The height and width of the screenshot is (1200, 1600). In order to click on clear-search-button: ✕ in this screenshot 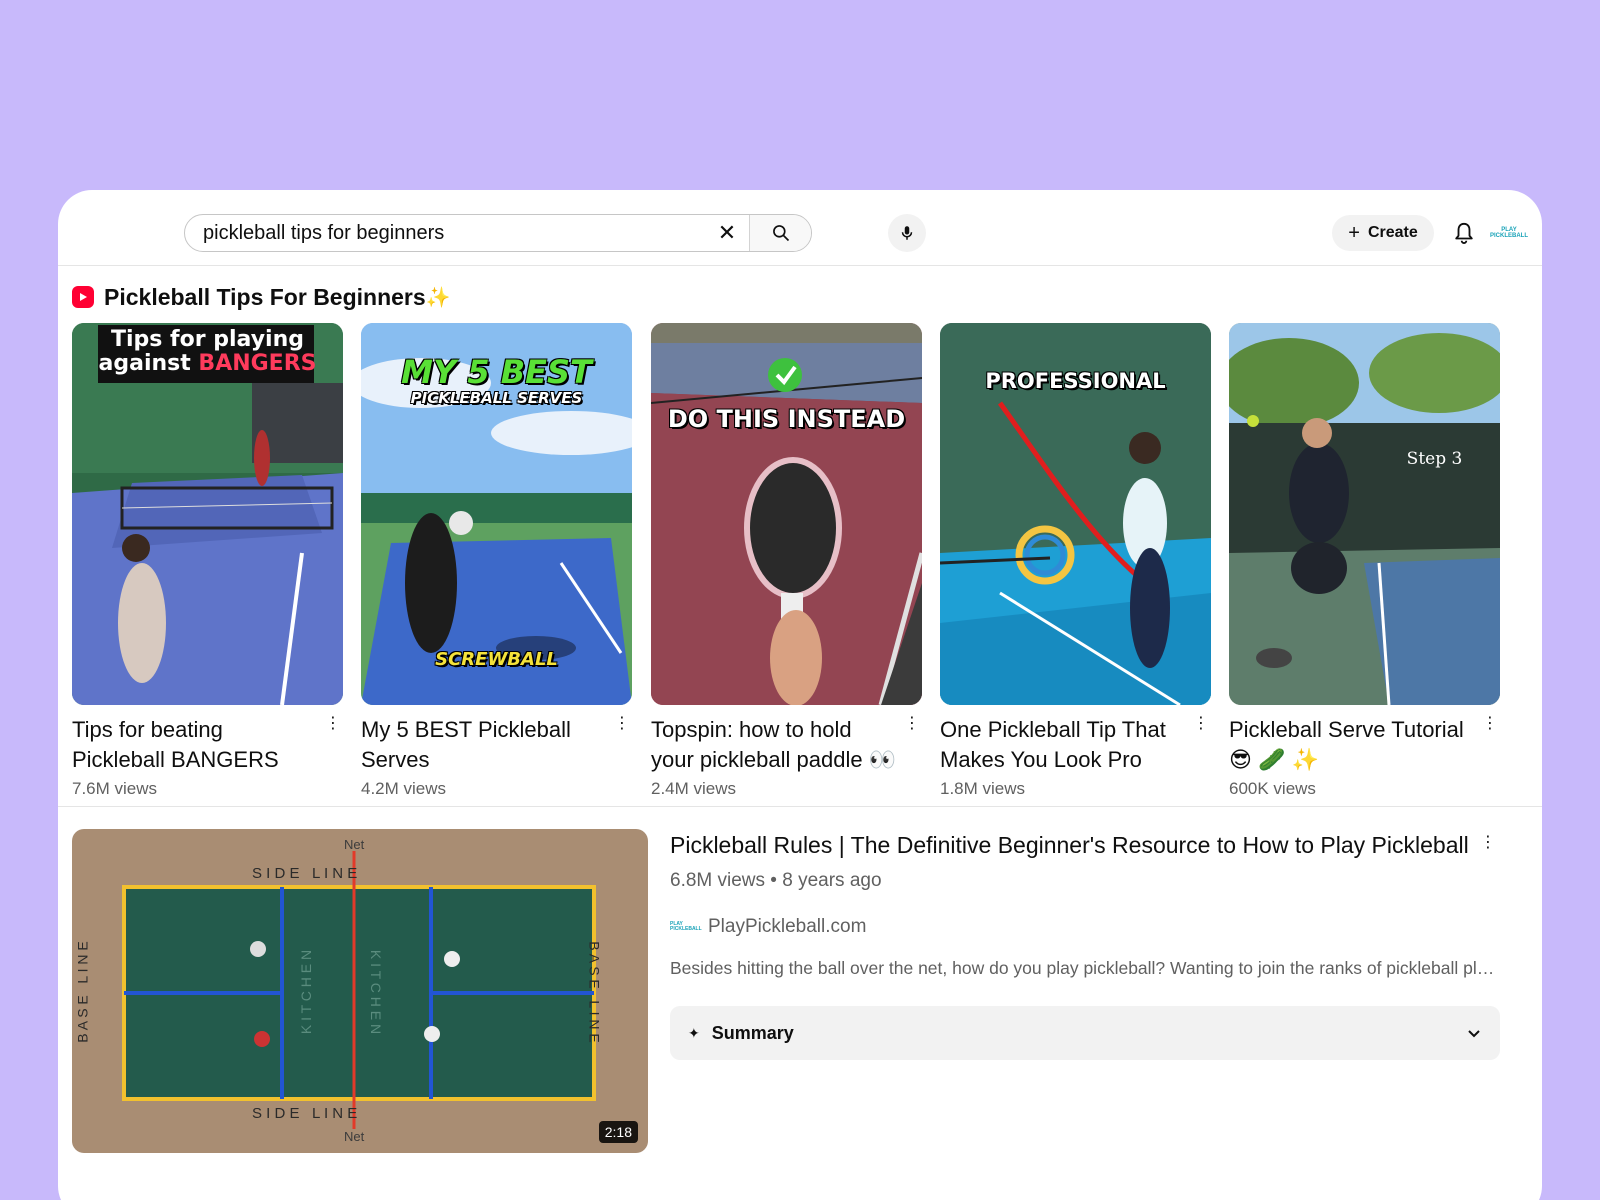, I will do `click(727, 233)`.